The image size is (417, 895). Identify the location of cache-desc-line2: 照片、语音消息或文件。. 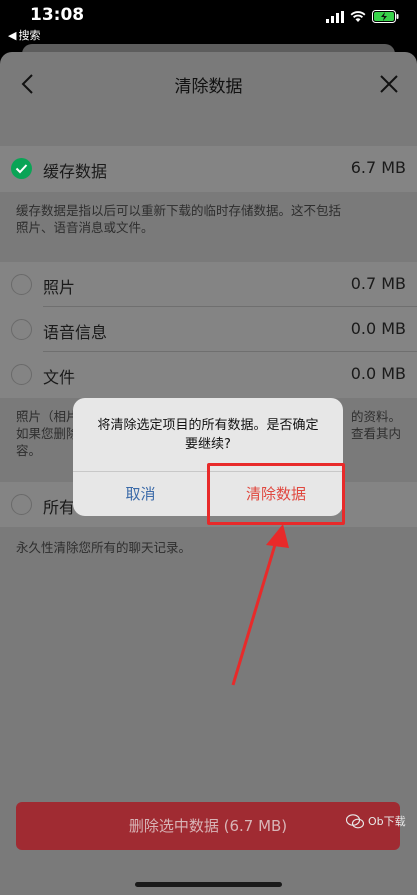
(85, 227).